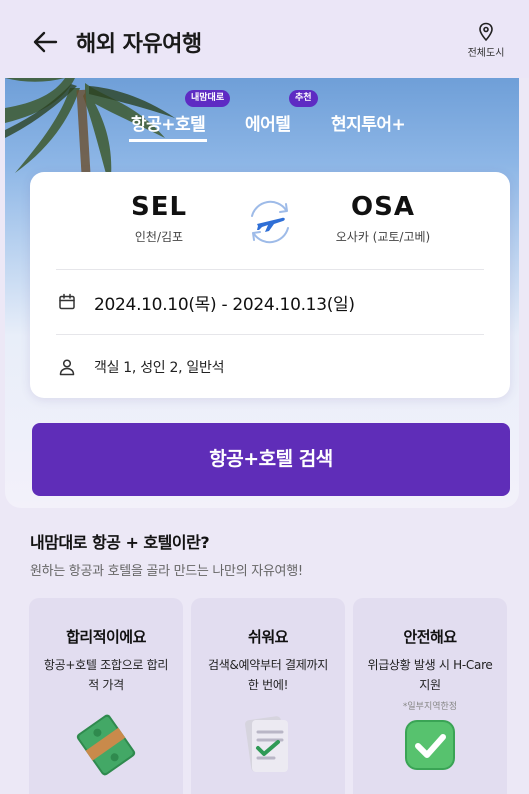 This screenshot has width=529, height=794. I want to click on feature-desc: 항공+호텔 조합으로 합리적 가격, so click(106, 675).